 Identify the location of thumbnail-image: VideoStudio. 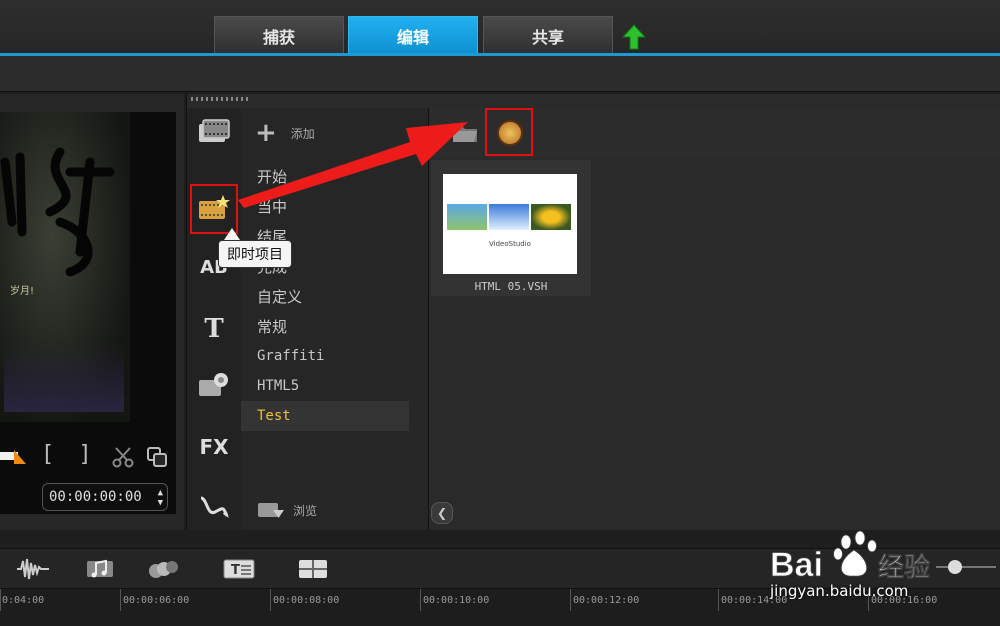
(510, 224).